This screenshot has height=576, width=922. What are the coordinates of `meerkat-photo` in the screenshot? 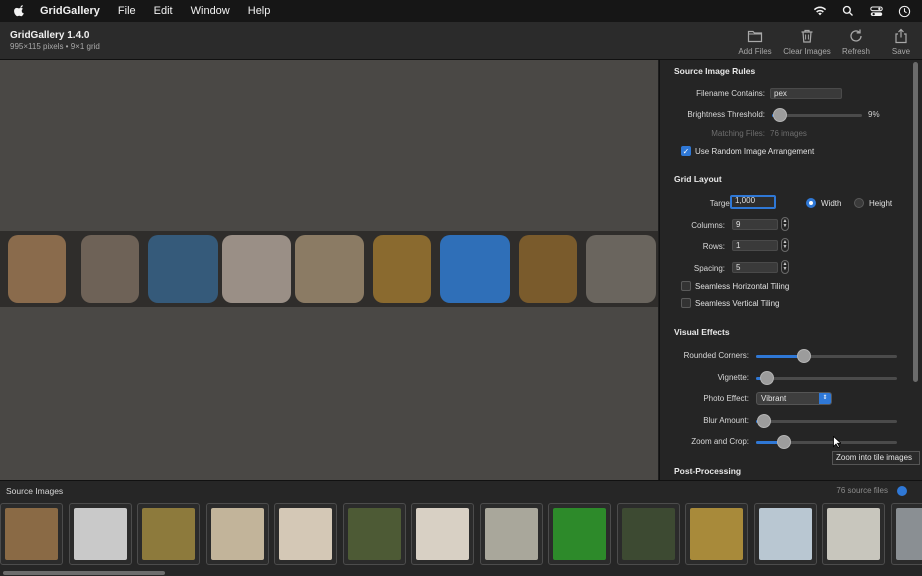 It's located at (31, 534).